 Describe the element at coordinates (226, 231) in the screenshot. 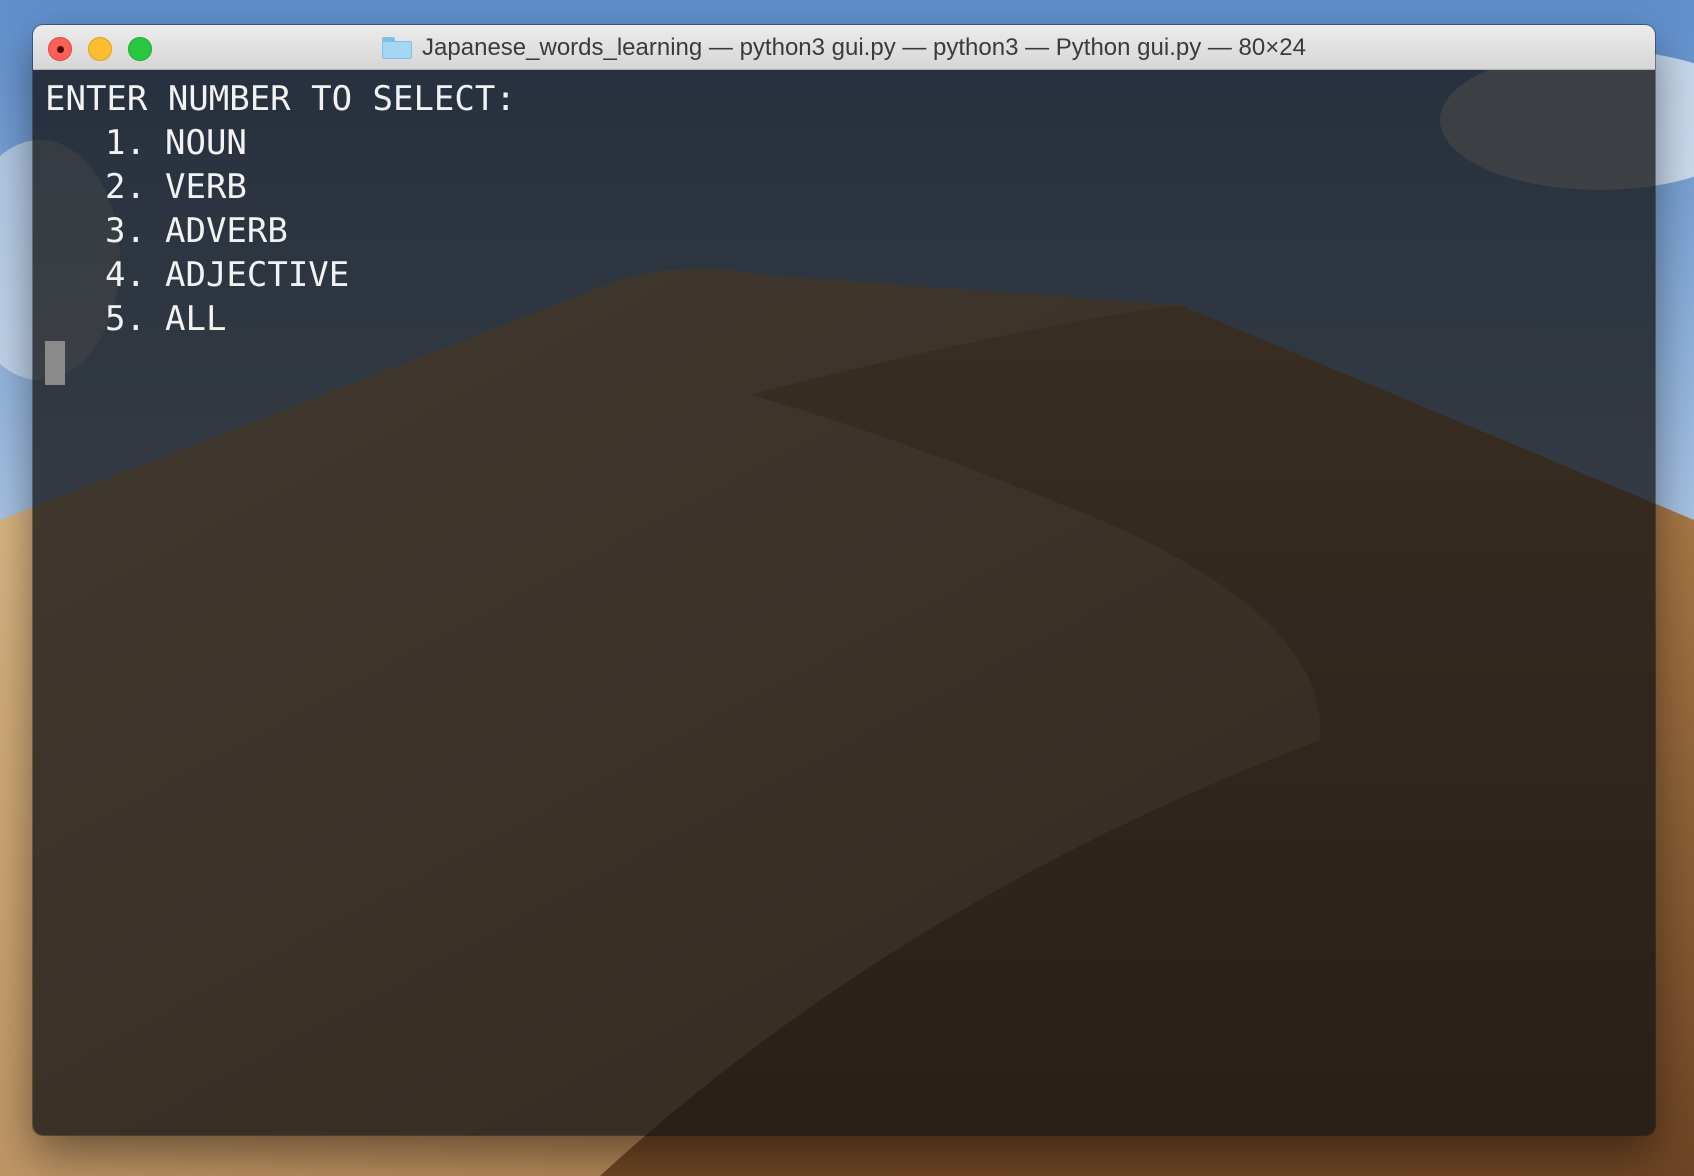

I see `option-label: ADVERB` at that location.